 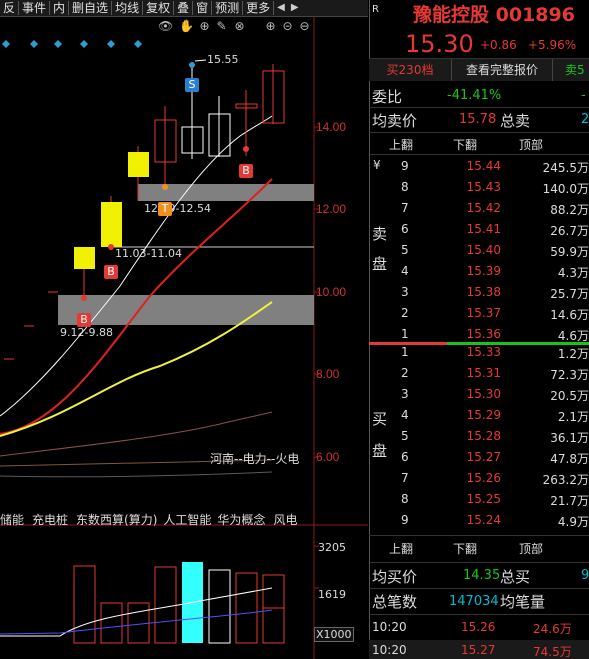 I want to click on bid-page-up: 上翻, so click(x=401, y=548).